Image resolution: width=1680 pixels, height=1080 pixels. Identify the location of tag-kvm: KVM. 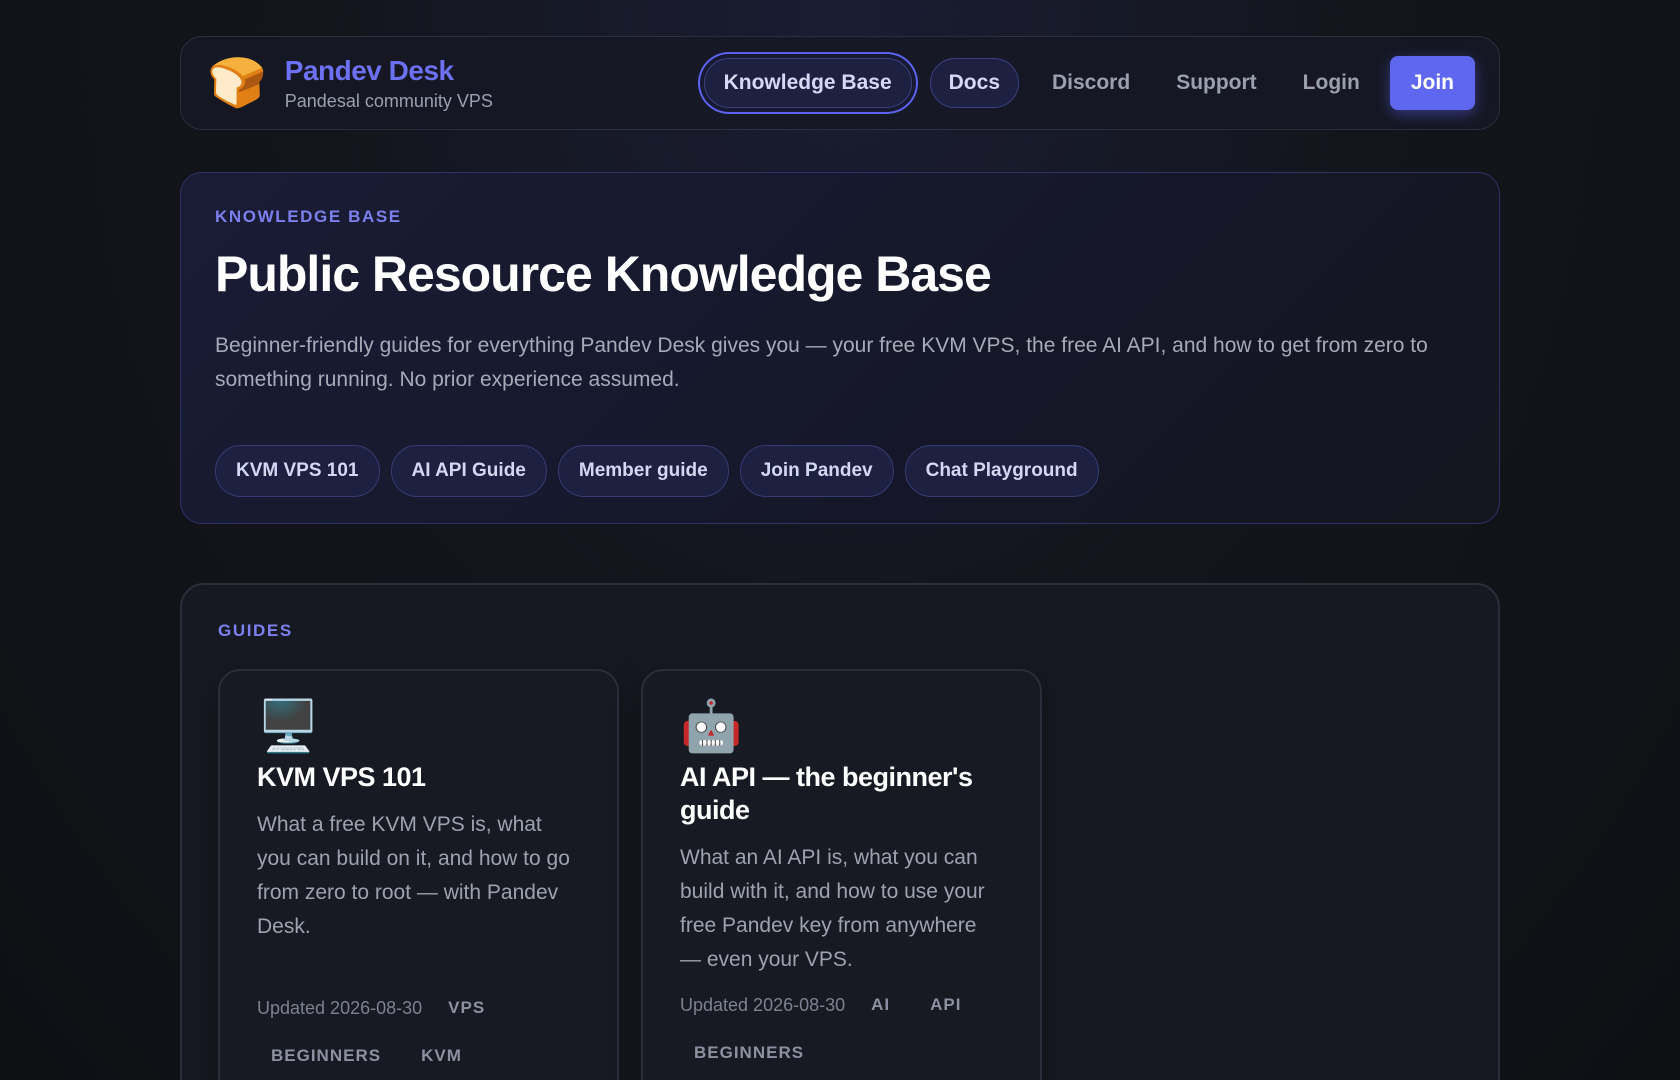
(441, 1056).